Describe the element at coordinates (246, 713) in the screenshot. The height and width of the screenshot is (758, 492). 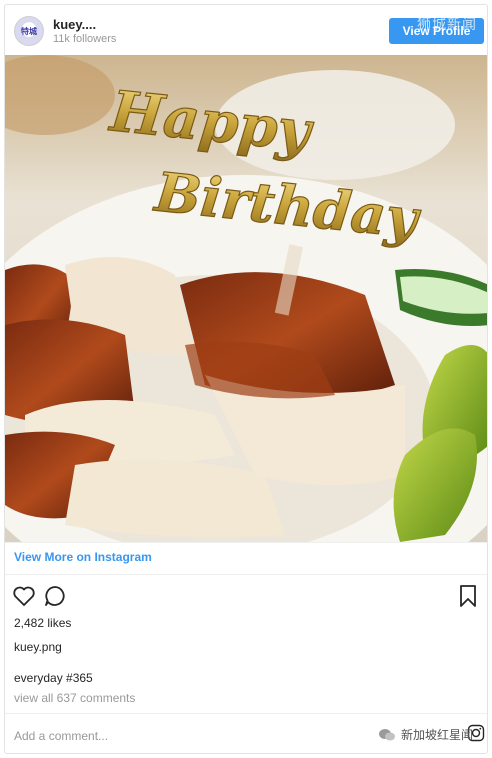
I see `divider-bottom` at that location.